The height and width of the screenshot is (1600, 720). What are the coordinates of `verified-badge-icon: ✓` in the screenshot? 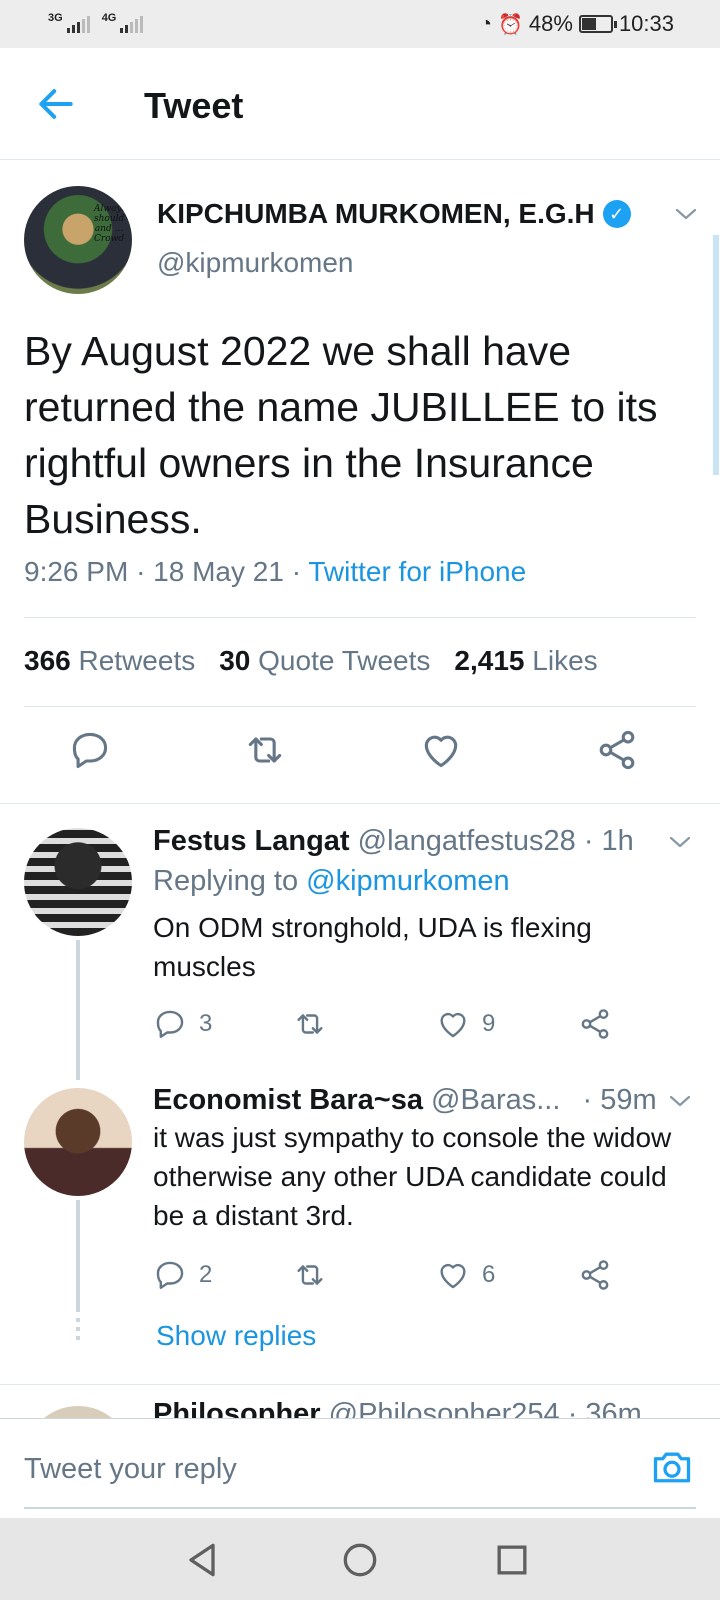 It's located at (616, 214).